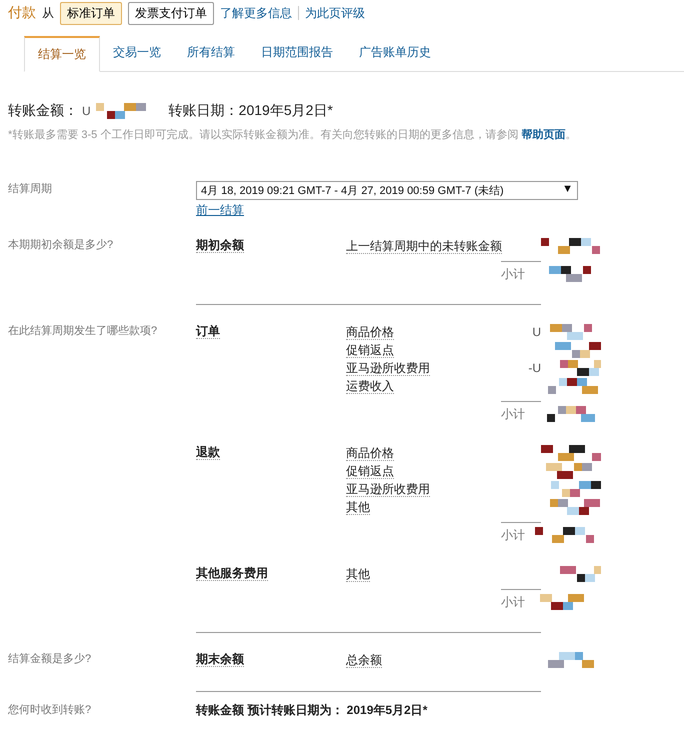 This screenshot has height=736, width=684. Describe the element at coordinates (208, 452) in the screenshot. I see `group-title: 退款` at that location.